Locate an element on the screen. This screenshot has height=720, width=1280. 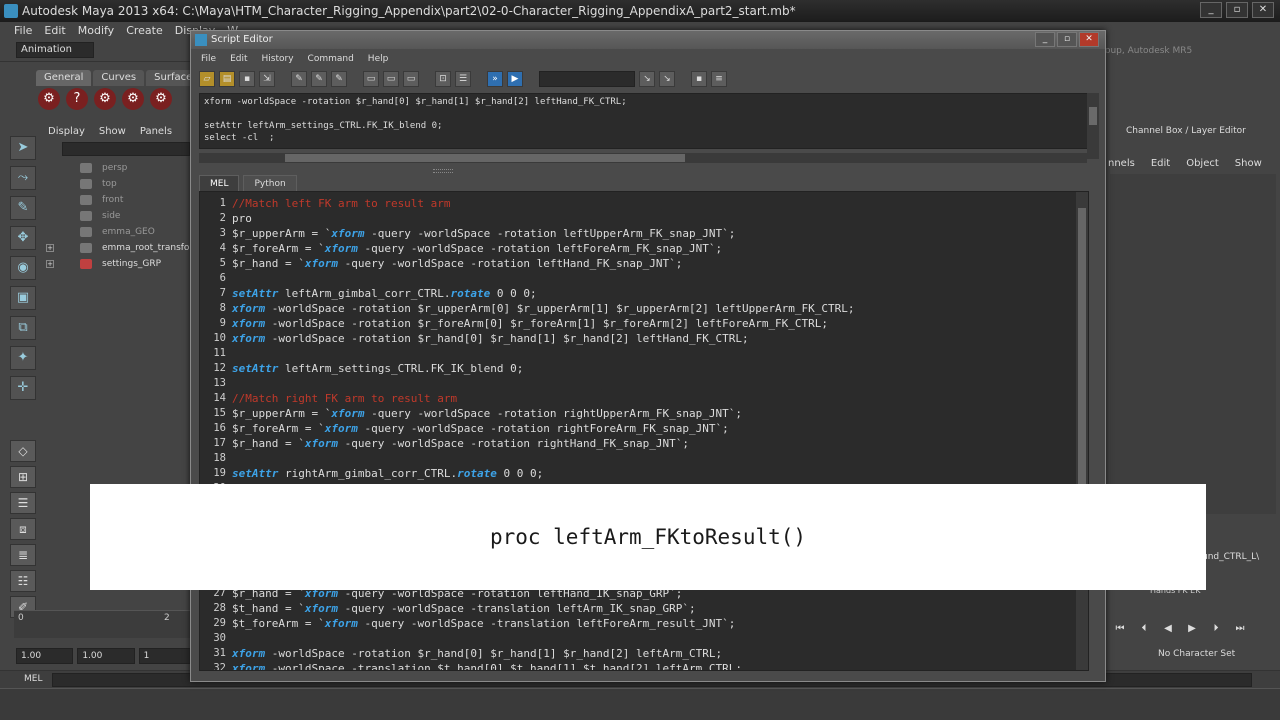
menu-modify: Modify is located at coordinates (96, 31).